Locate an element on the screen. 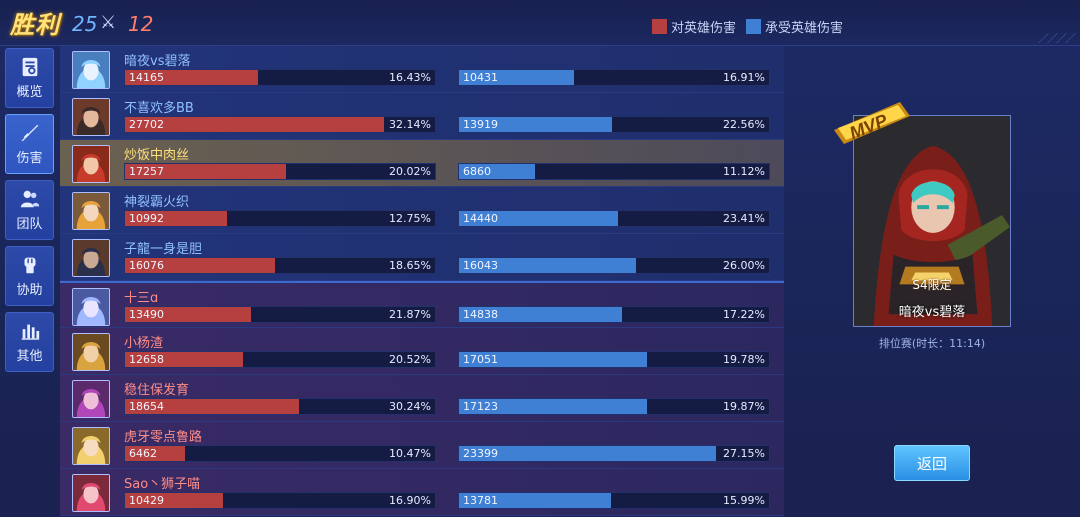 This screenshot has width=1080, height=517. damage-taken-bar: 14838 17.22% is located at coordinates (614, 314).